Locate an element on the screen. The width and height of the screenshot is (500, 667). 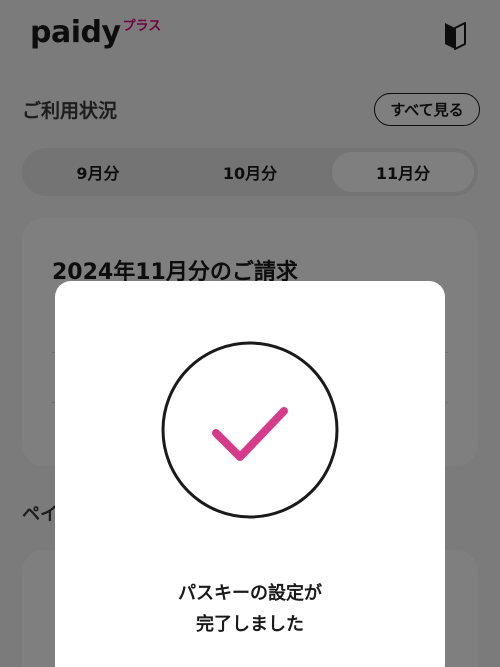
modal-message: パスキーの設定が 完了しました is located at coordinates (250, 609).